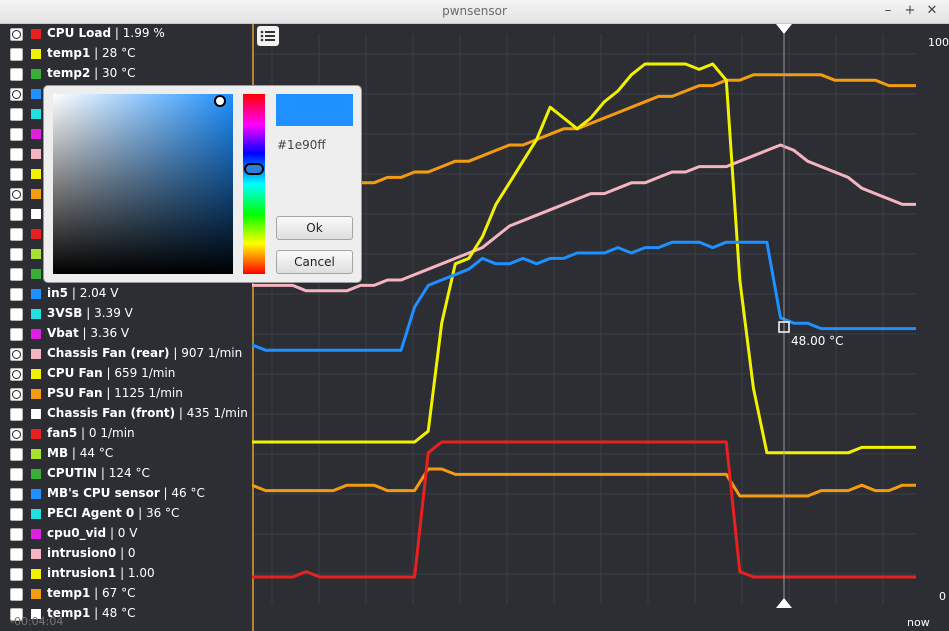  I want to click on sensor-row: CPU Load | 1.99 %, so click(126, 34).